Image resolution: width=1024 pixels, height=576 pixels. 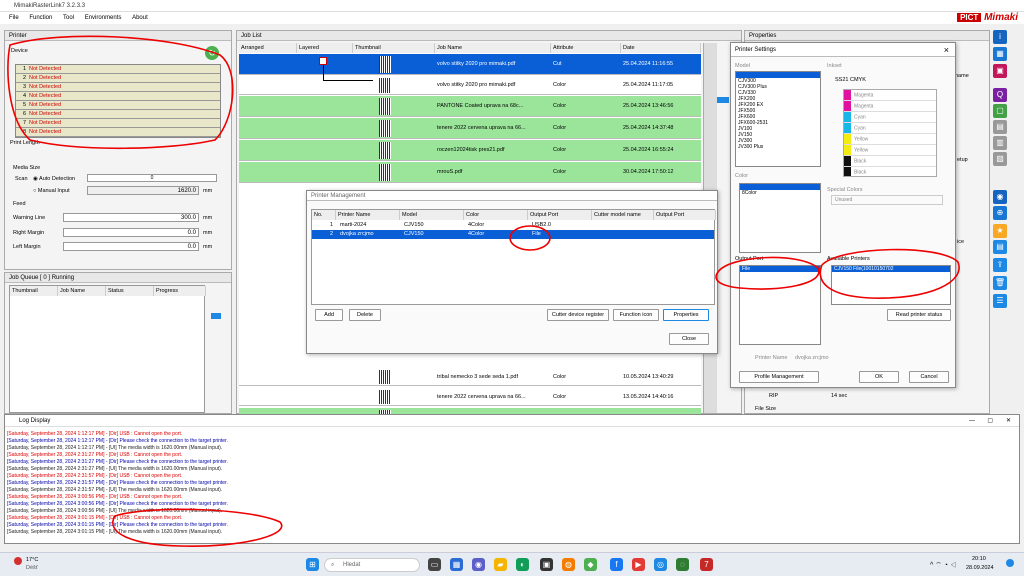 What do you see at coordinates (1000, 95) in the screenshot?
I see `q-icon: Q` at bounding box center [1000, 95].